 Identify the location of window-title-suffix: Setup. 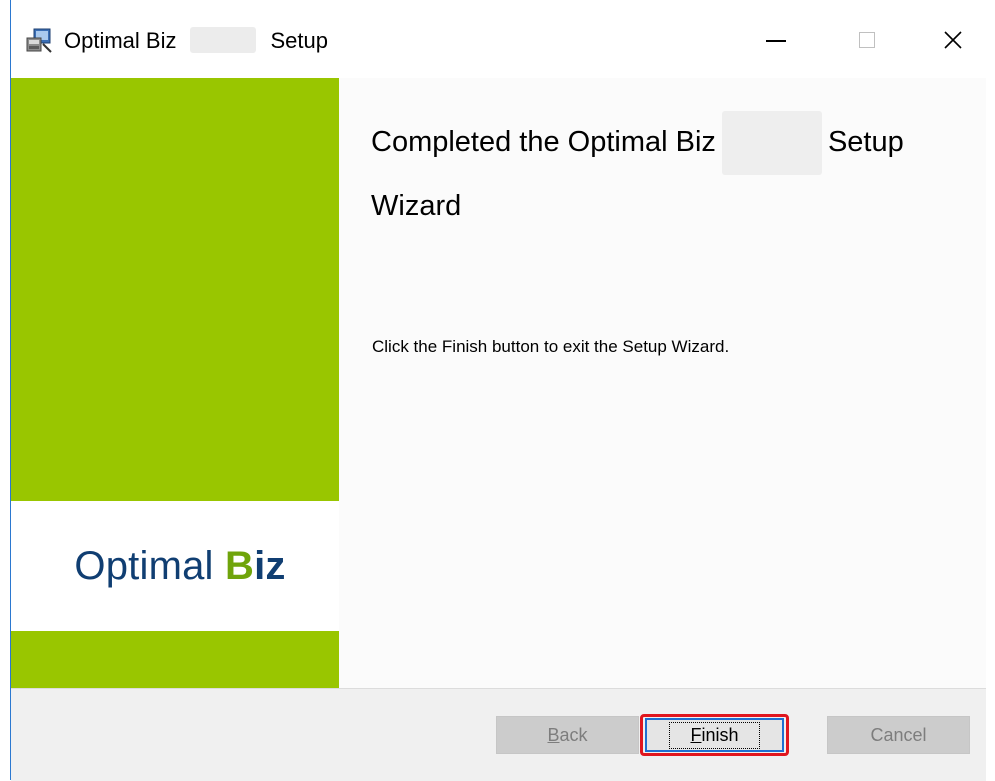
(299, 40).